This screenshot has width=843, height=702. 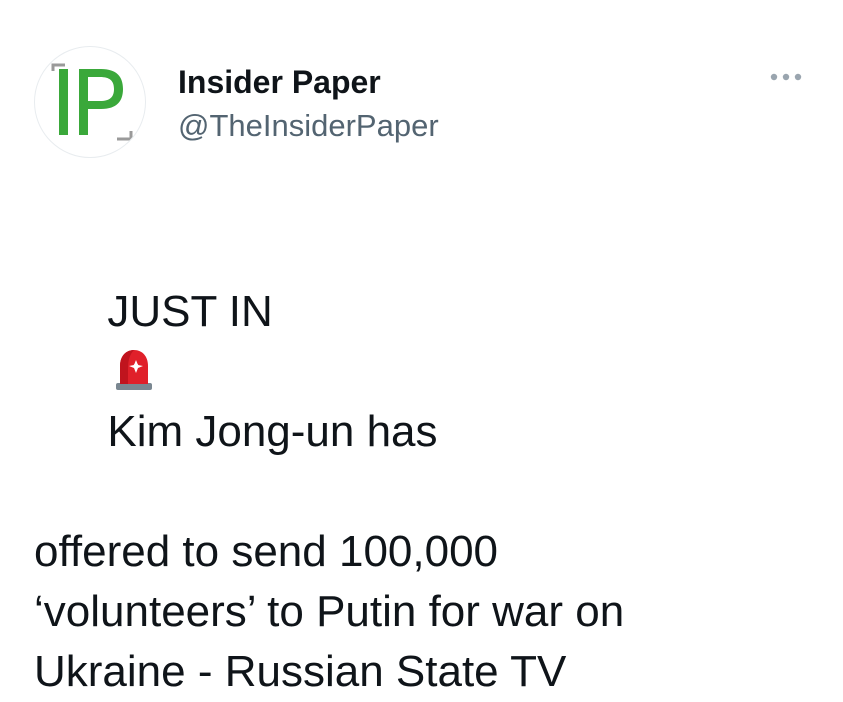 I want to click on tweet-text-part-2: Kim Jong-un has, so click(x=272, y=431).